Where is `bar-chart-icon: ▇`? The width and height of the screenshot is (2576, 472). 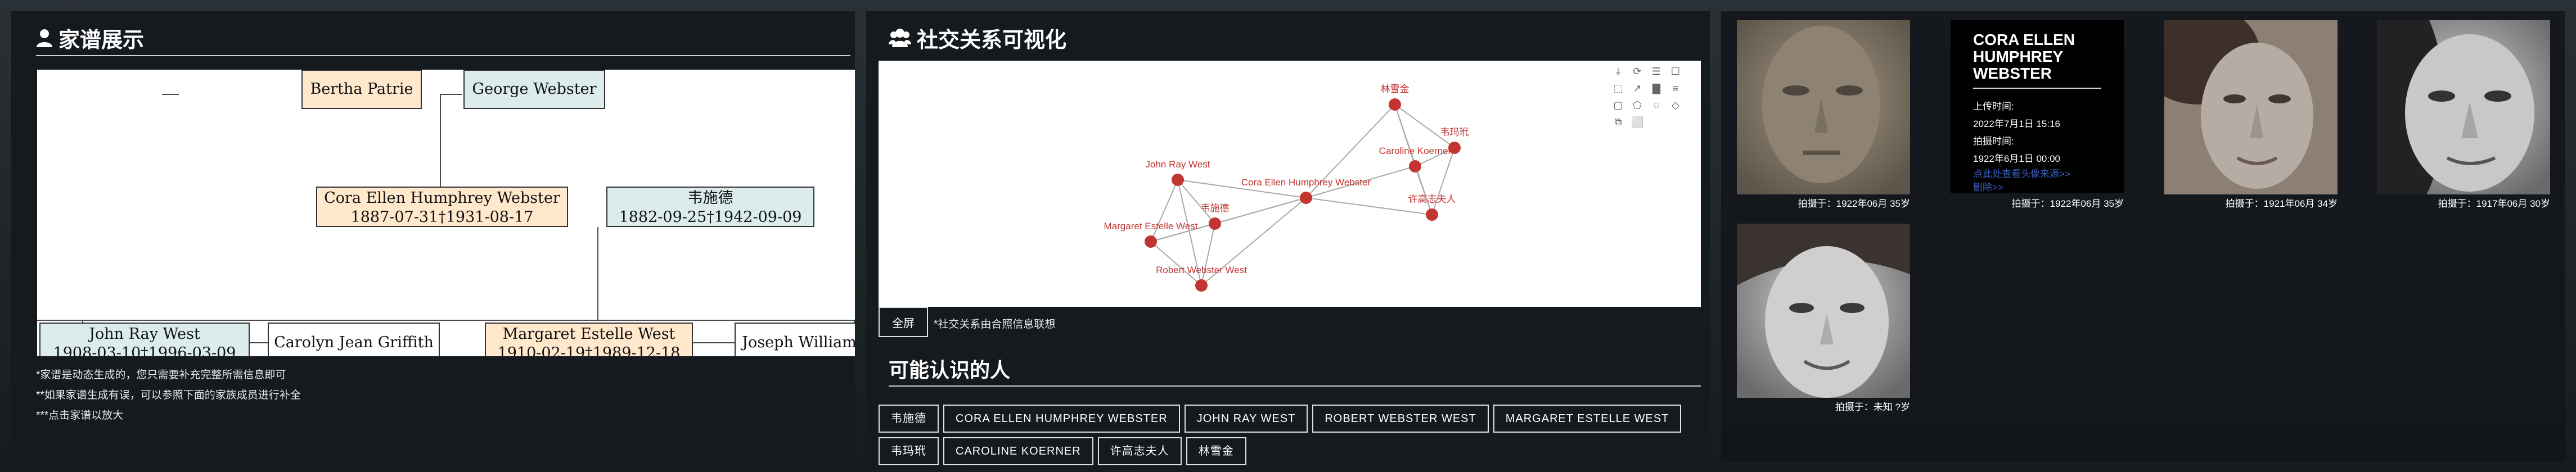 bar-chart-icon: ▇ is located at coordinates (1657, 88).